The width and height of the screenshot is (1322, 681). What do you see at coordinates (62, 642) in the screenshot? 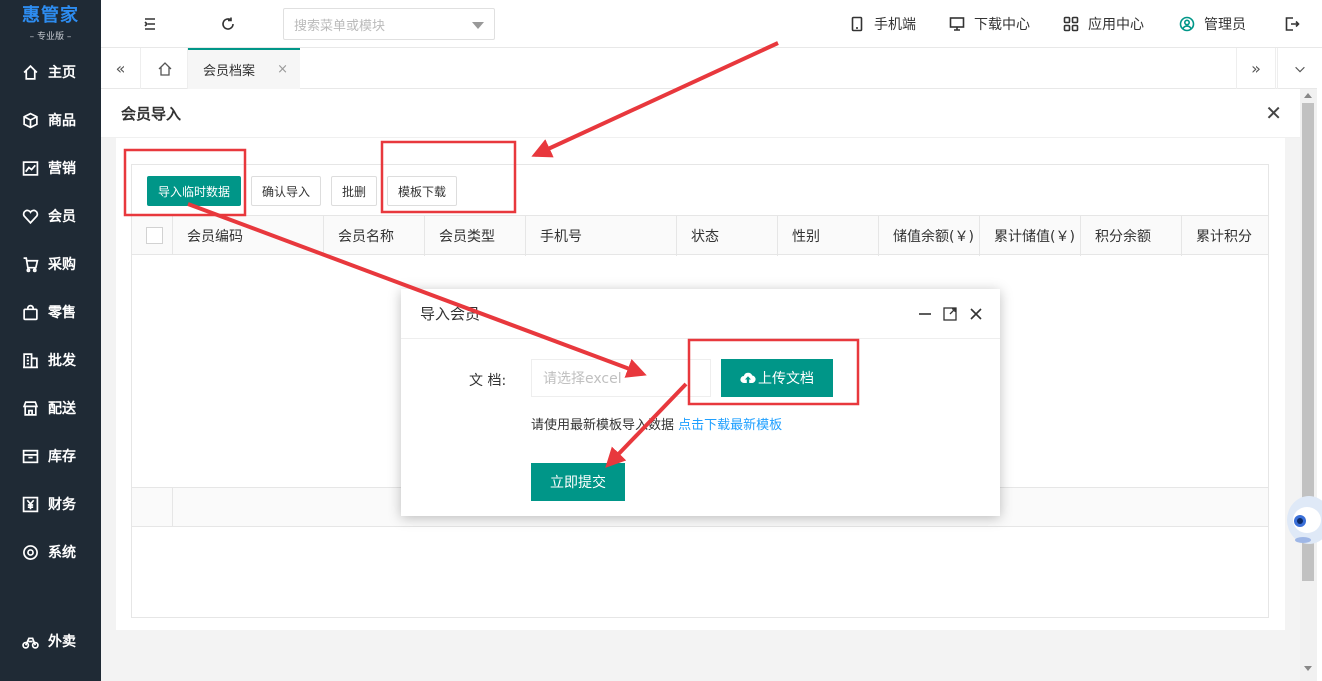
I see `sidebar-item-label: 外卖` at bounding box center [62, 642].